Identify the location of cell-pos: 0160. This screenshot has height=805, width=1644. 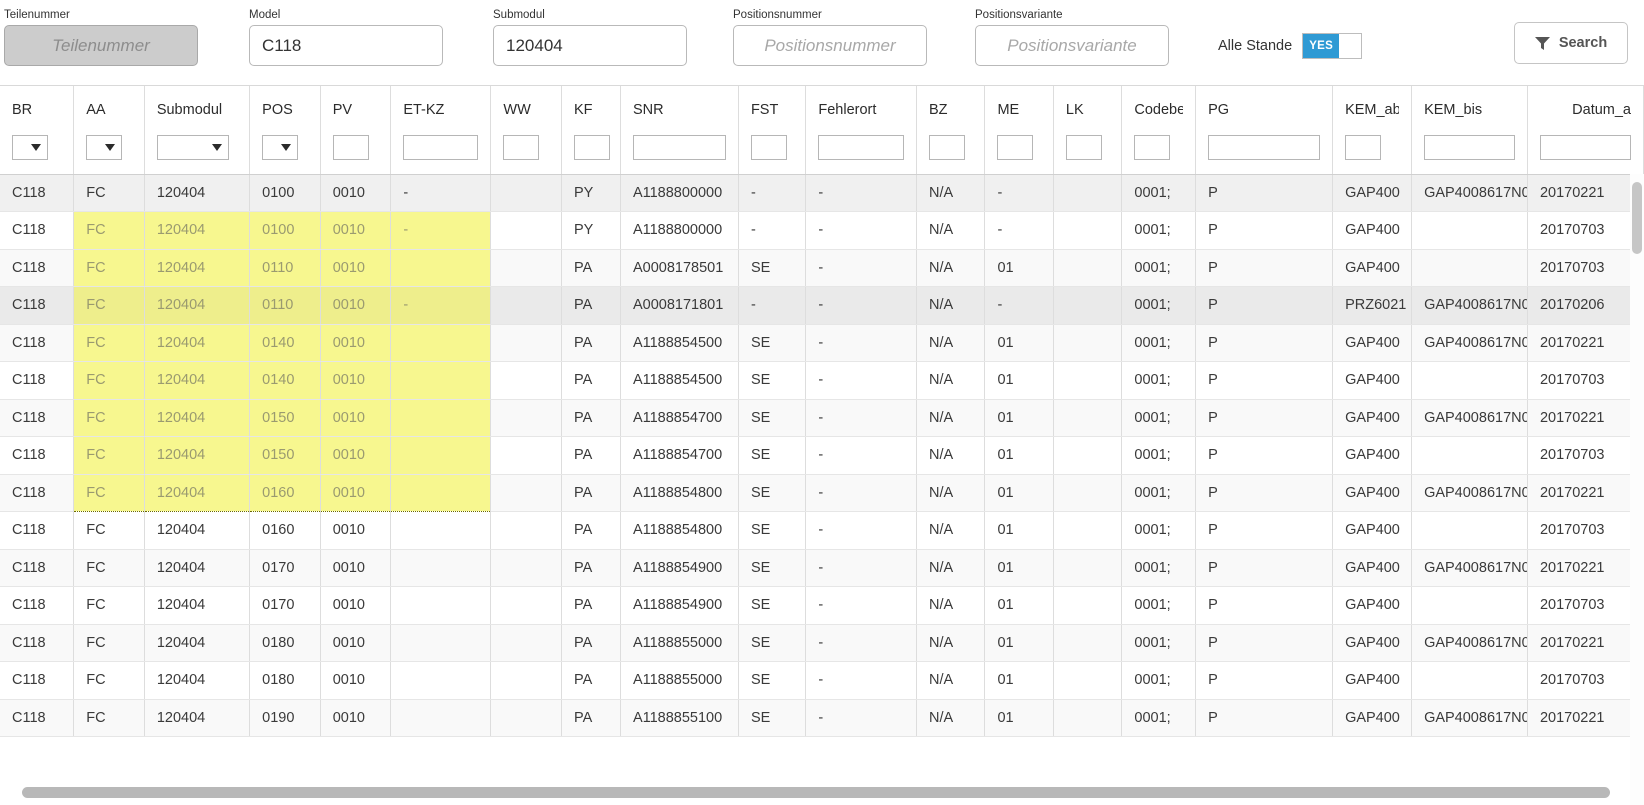
(285, 493).